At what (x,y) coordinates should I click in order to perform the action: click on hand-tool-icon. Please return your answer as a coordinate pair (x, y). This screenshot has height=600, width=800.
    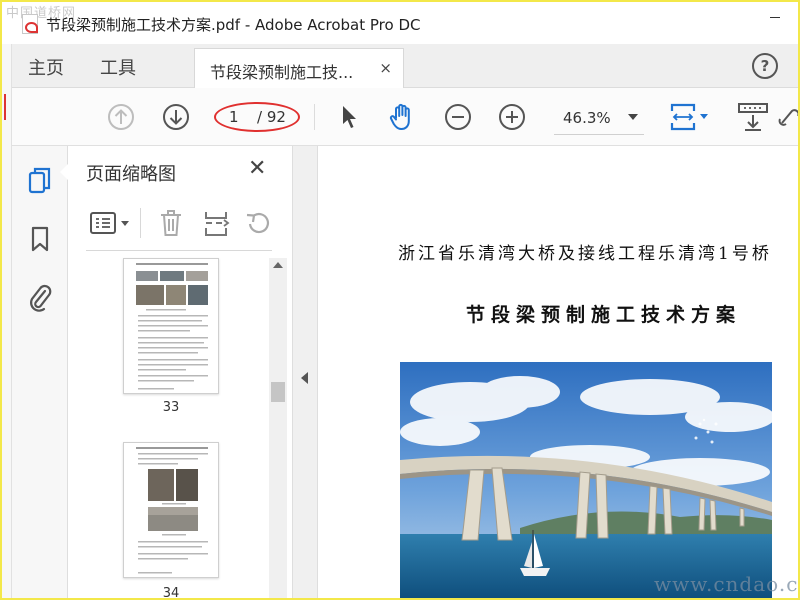
    Looking at the image, I should click on (402, 117).